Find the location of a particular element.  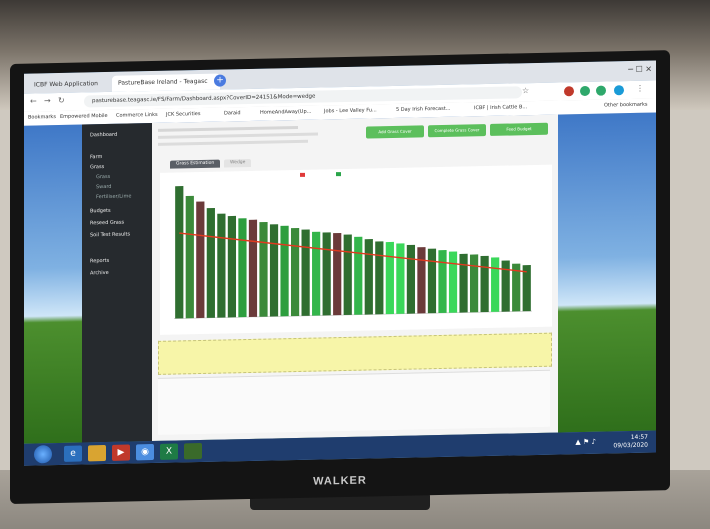

sidebar-item-grass: Grass is located at coordinates (97, 167).